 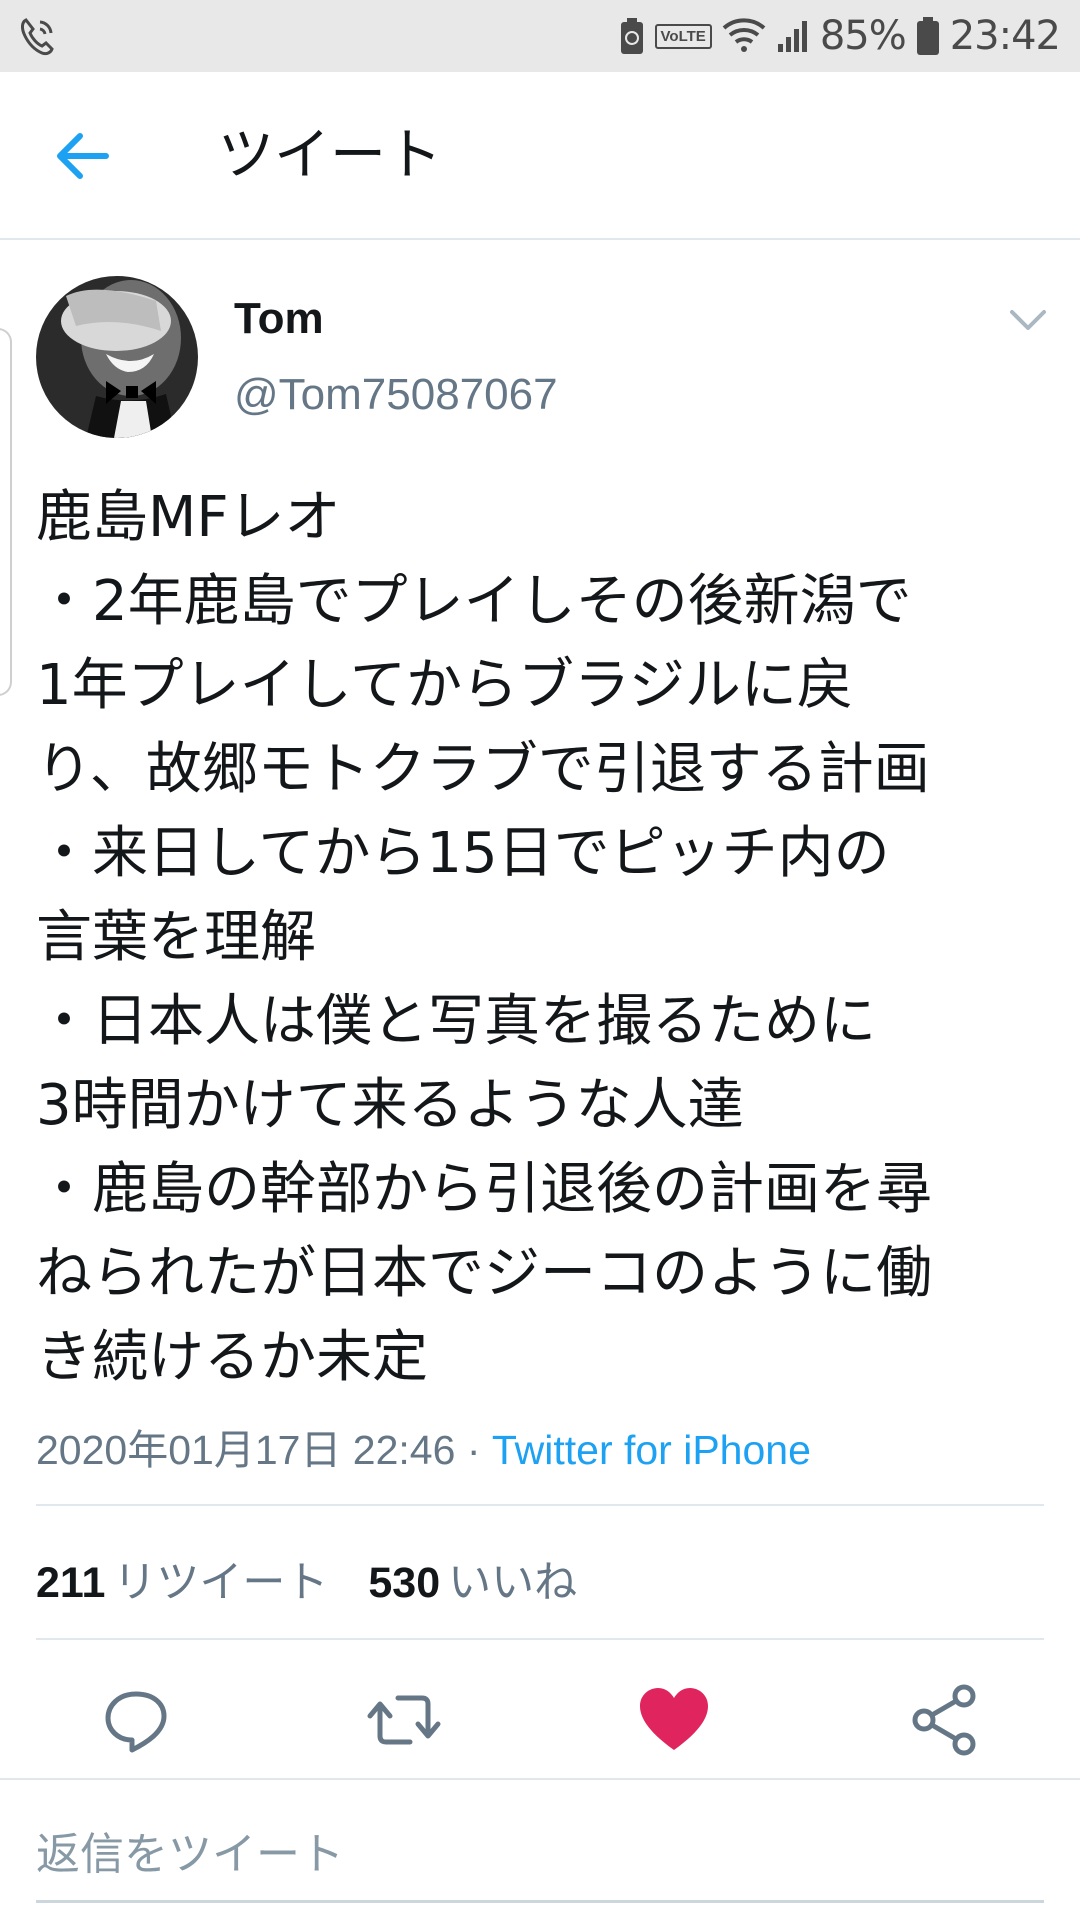 What do you see at coordinates (70, 1583) in the screenshot?
I see `retweet-count: 211` at bounding box center [70, 1583].